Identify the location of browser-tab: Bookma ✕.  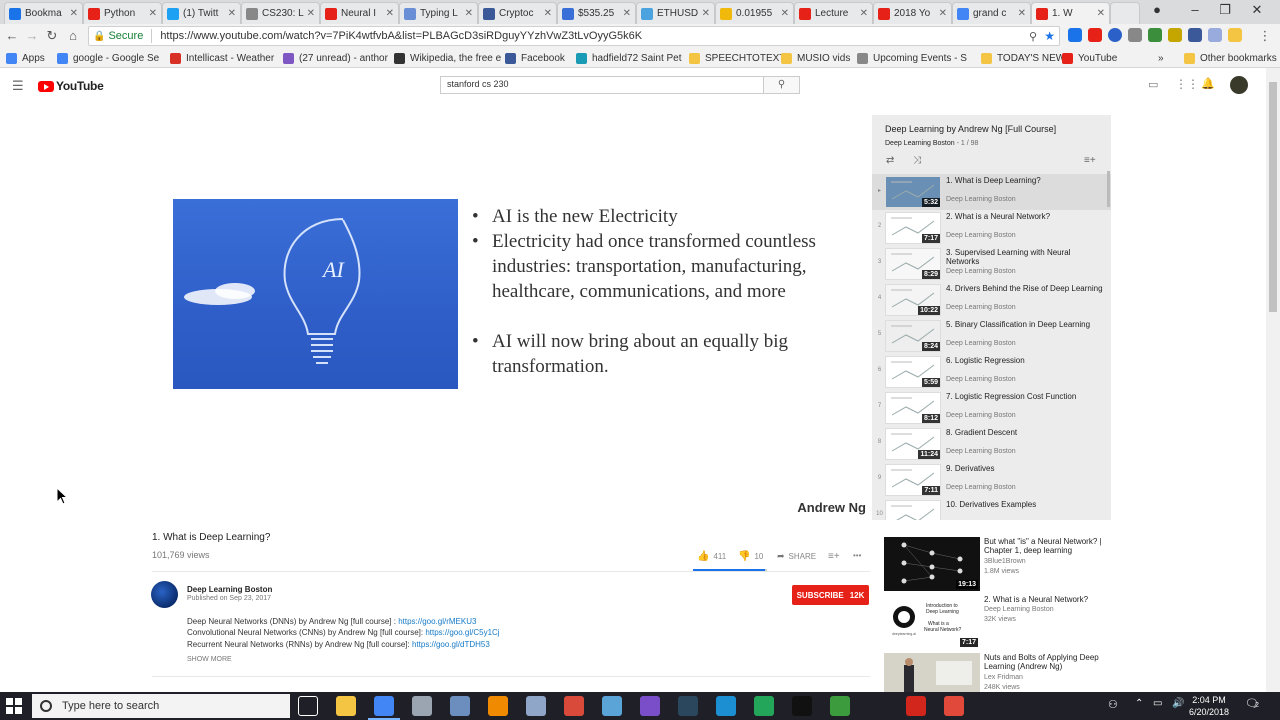
(43, 13).